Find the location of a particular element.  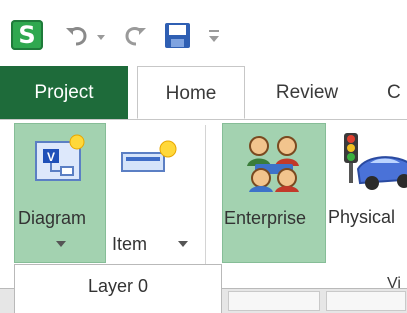

tab-home: Home is located at coordinates (191, 92).